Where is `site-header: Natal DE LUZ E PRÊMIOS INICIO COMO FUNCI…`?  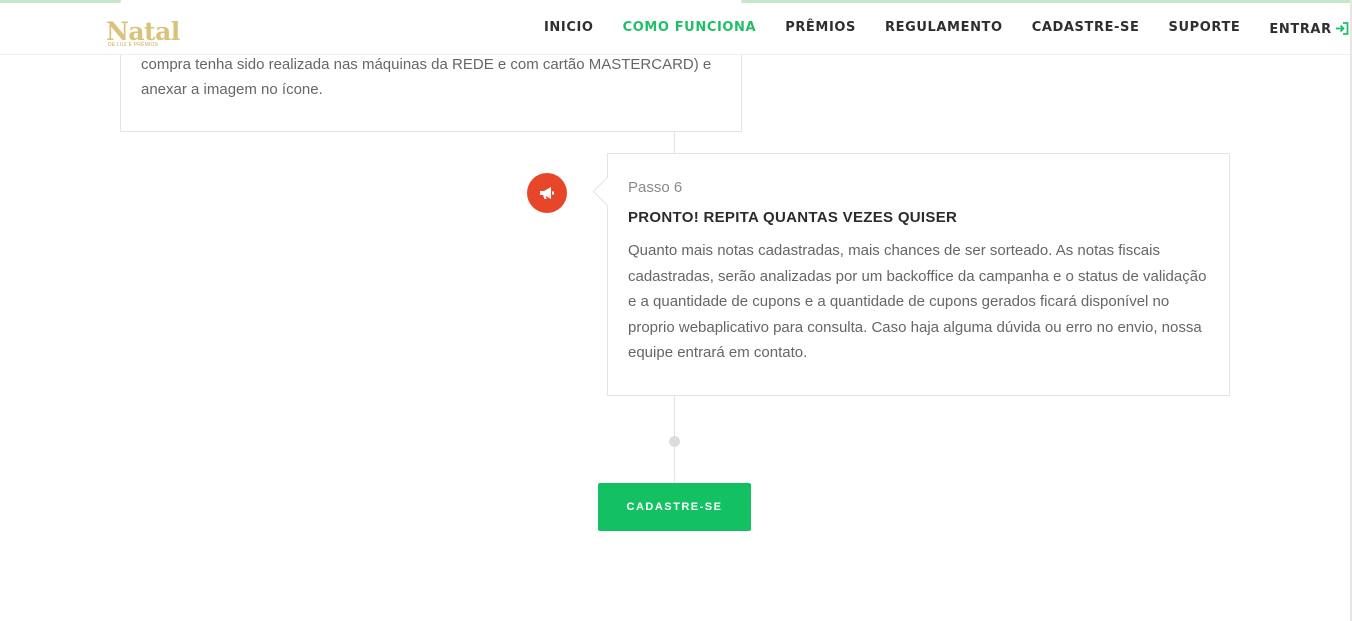
site-header: Natal DE LUZ E PRÊMIOS INICIO COMO FUNCI… is located at coordinates (676, 29).